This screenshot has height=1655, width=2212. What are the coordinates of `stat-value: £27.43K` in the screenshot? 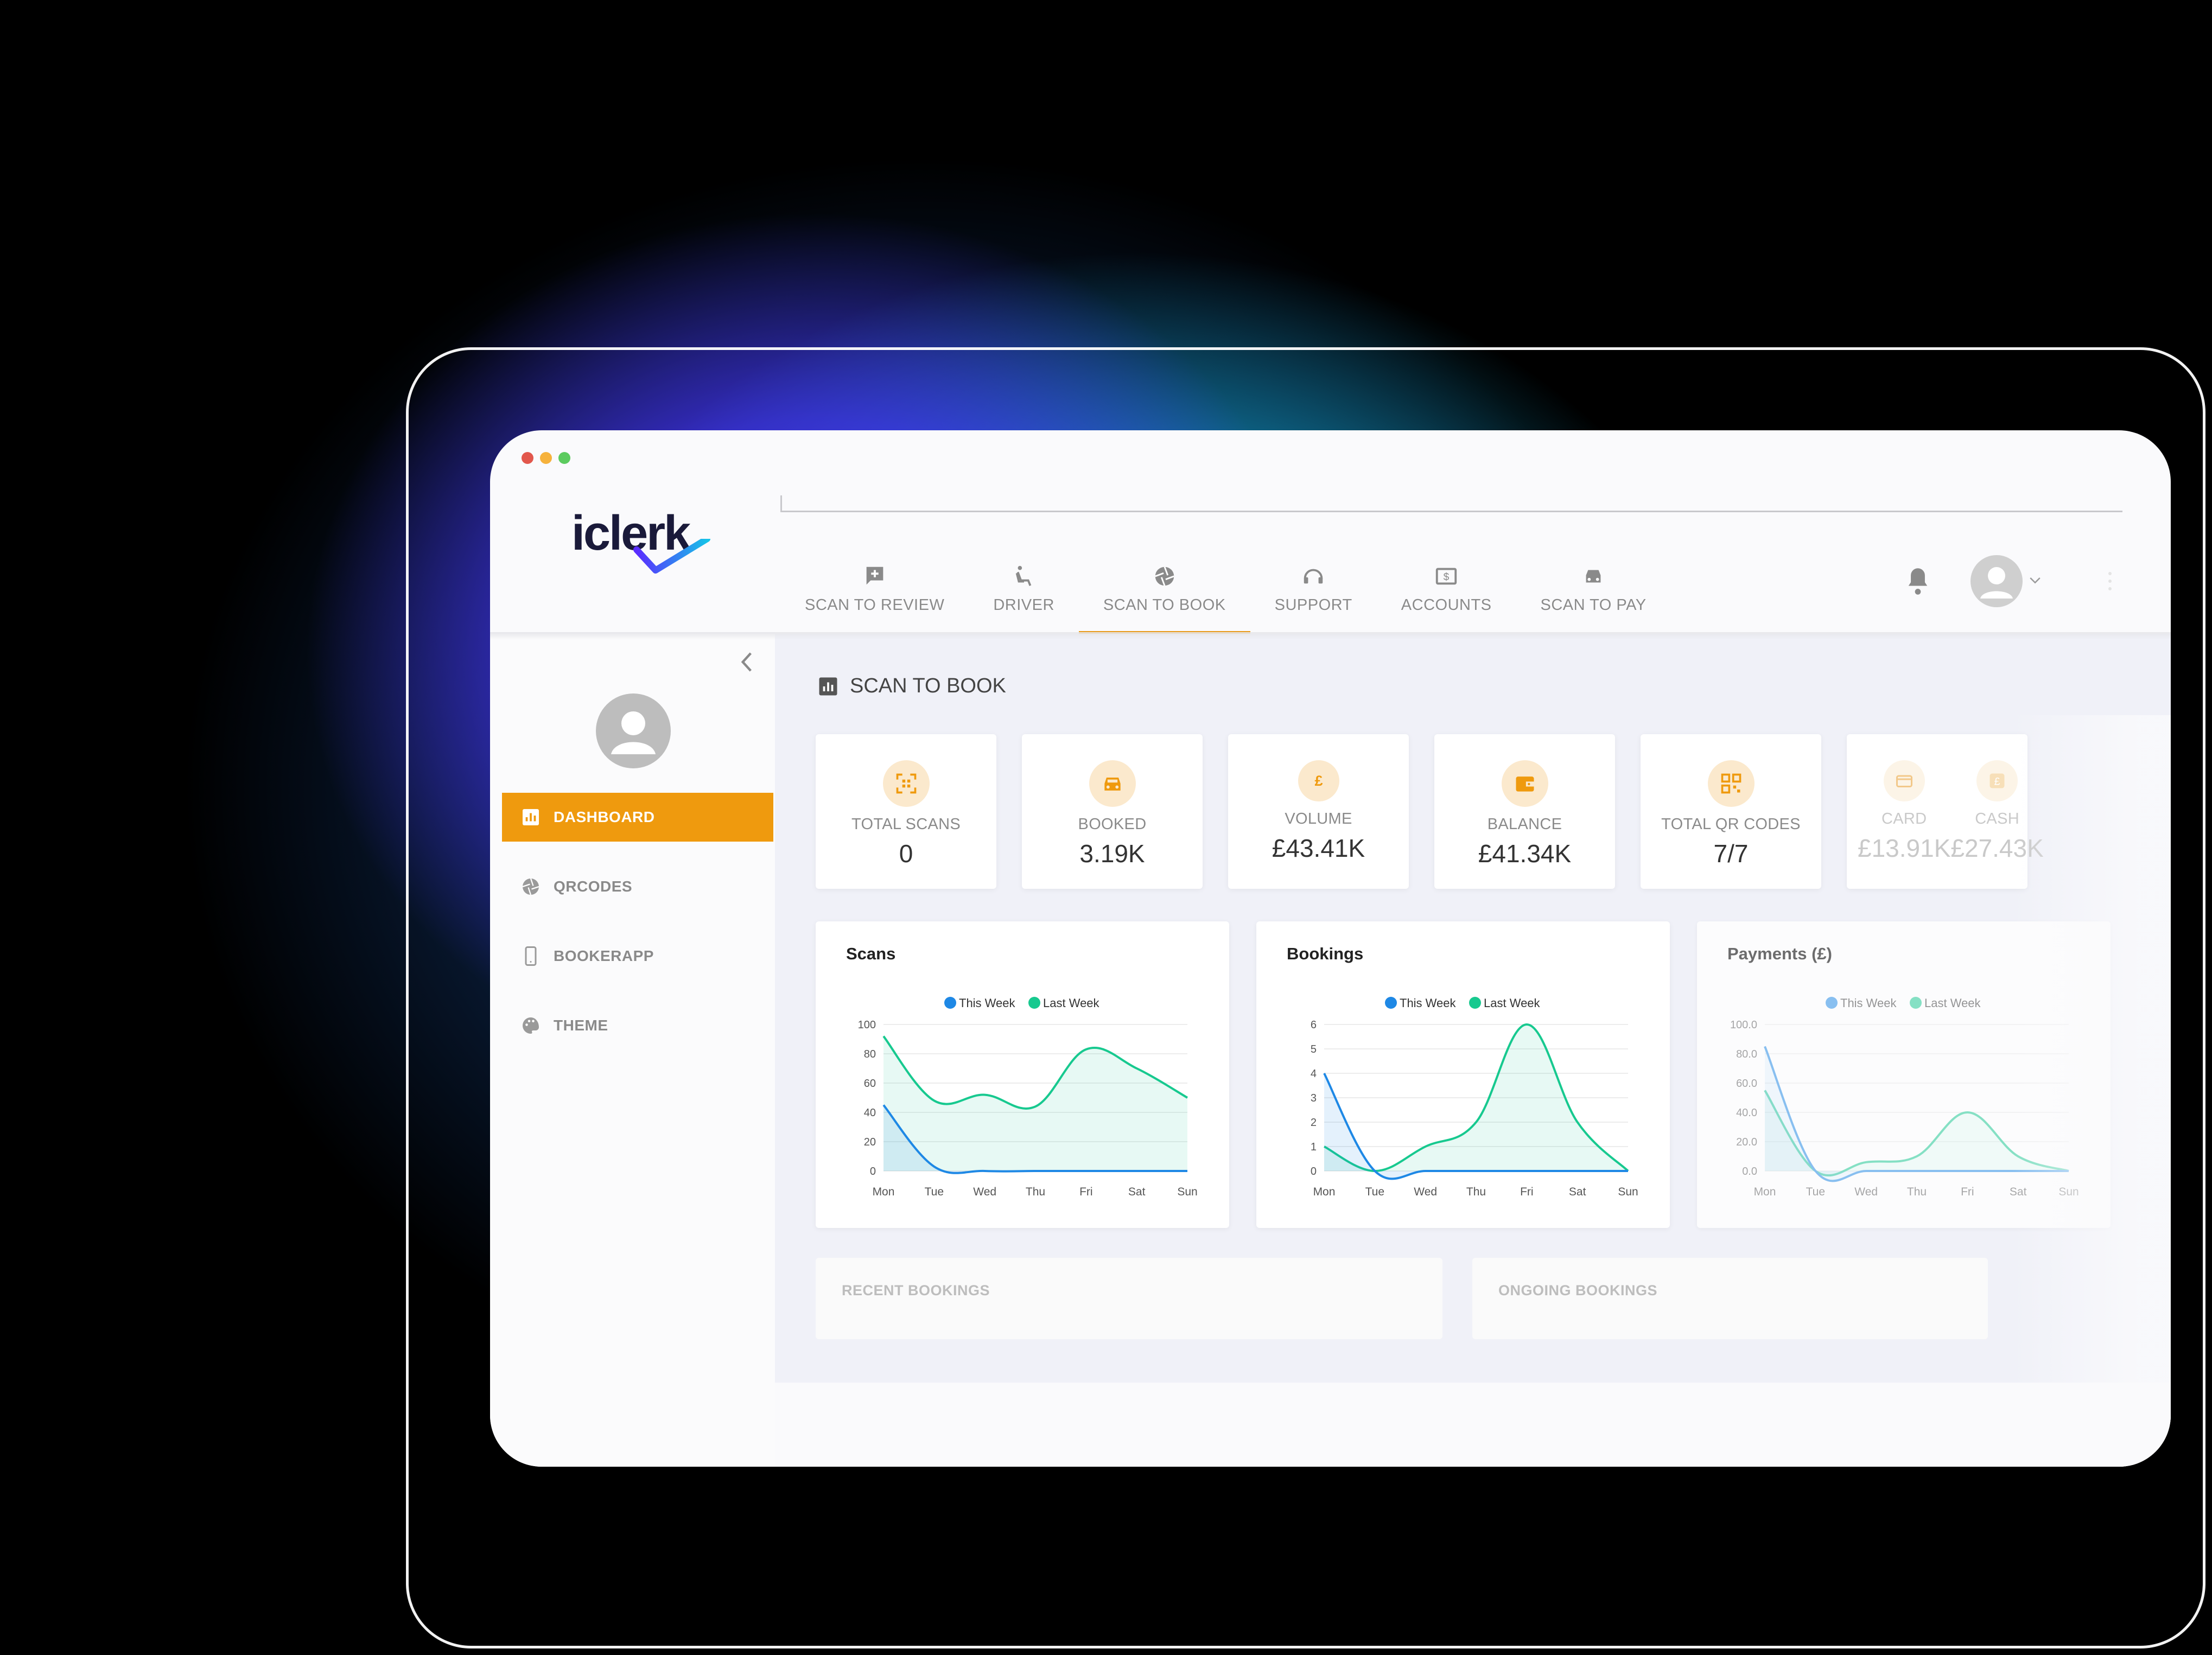 It's located at (1997, 848).